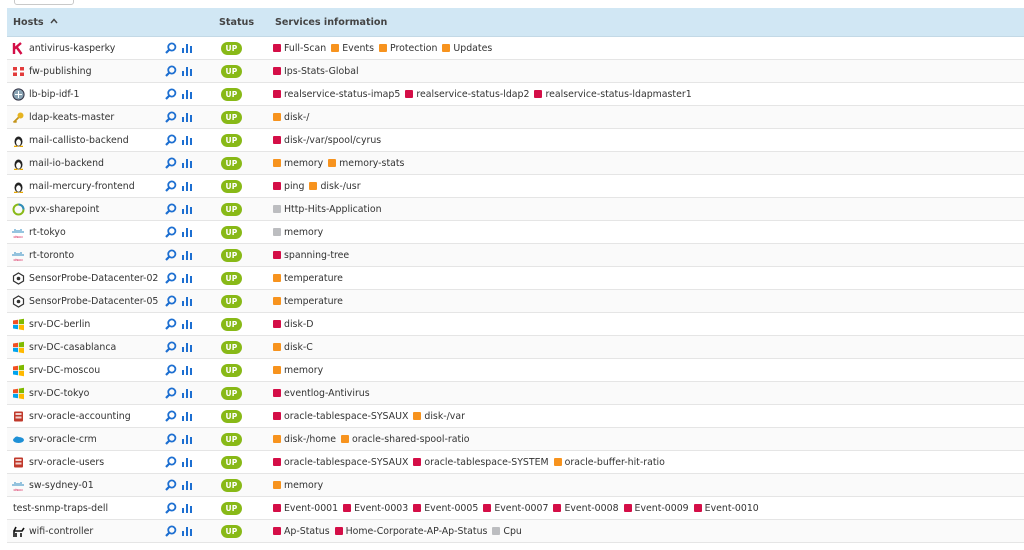  What do you see at coordinates (64, 370) in the screenshot?
I see `host-name-link: srv-DC-moscou` at bounding box center [64, 370].